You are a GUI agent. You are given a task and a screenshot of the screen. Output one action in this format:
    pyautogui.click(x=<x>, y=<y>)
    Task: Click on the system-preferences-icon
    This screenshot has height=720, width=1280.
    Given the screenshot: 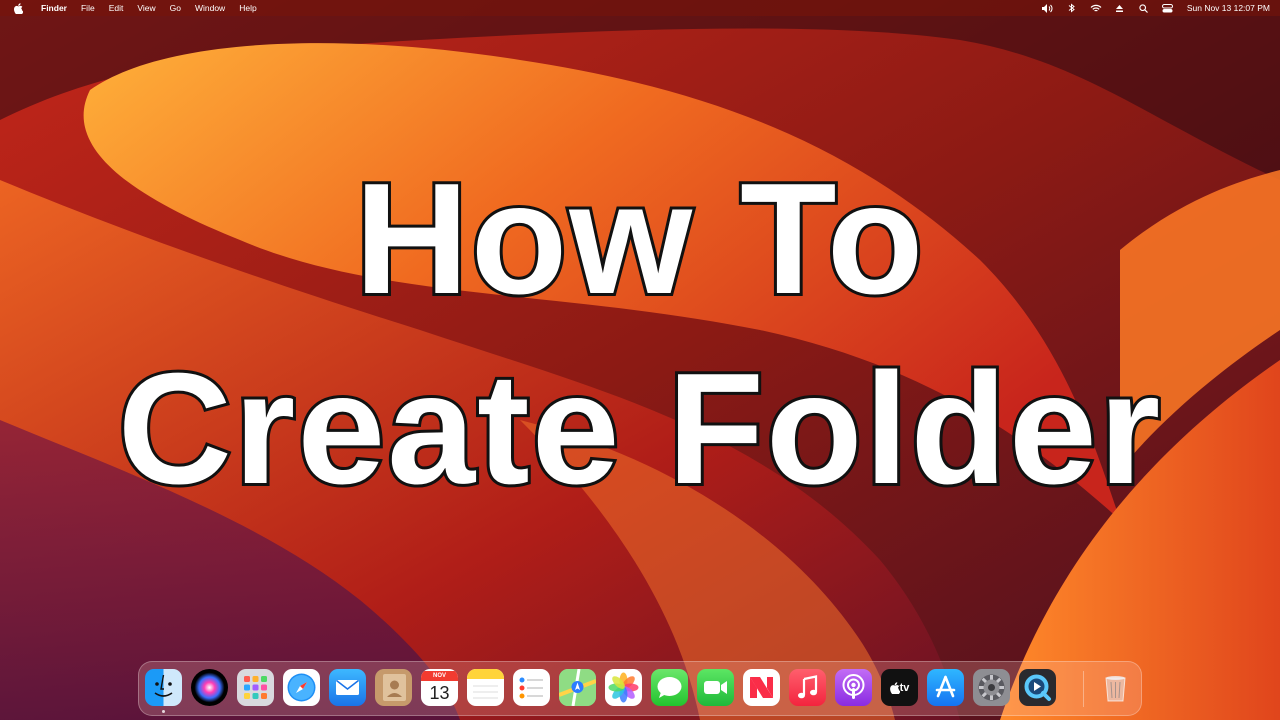 What is the action you would take?
    pyautogui.click(x=991, y=687)
    